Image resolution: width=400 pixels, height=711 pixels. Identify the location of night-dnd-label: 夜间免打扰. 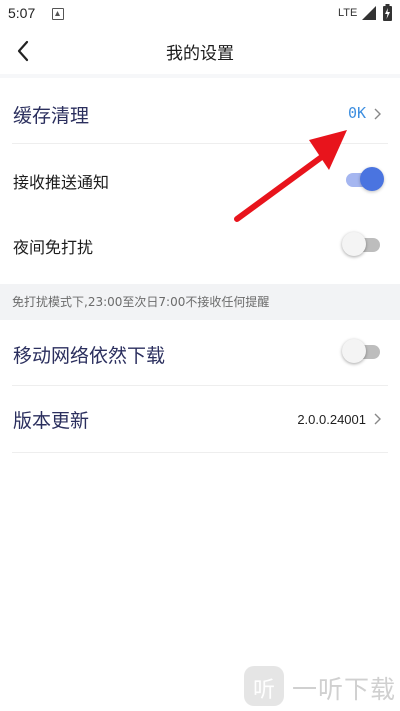
(53, 247).